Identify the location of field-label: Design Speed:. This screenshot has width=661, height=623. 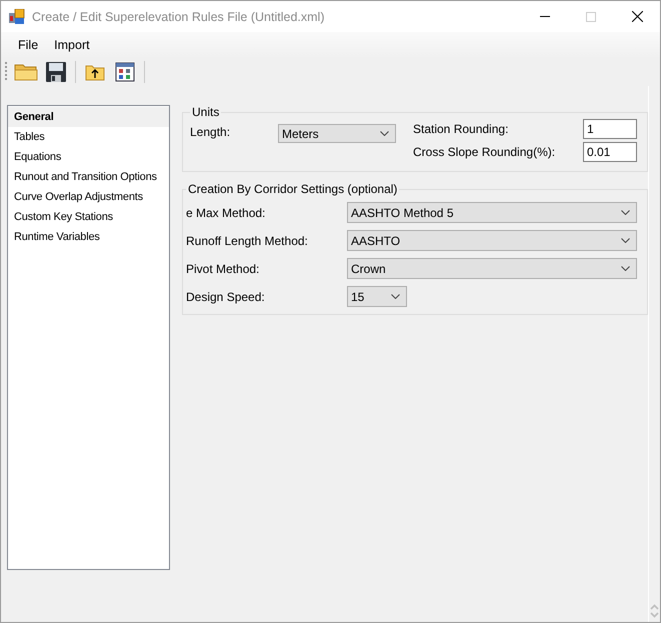
(226, 297).